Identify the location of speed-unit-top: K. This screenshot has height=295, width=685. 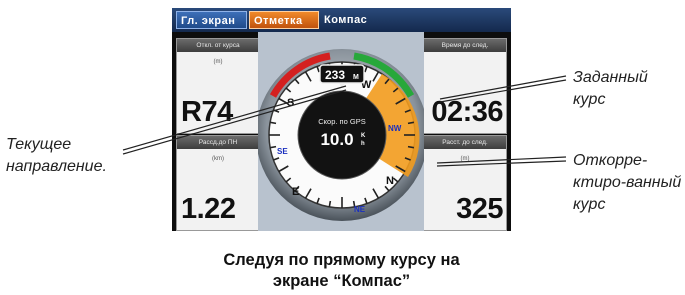
(363, 136).